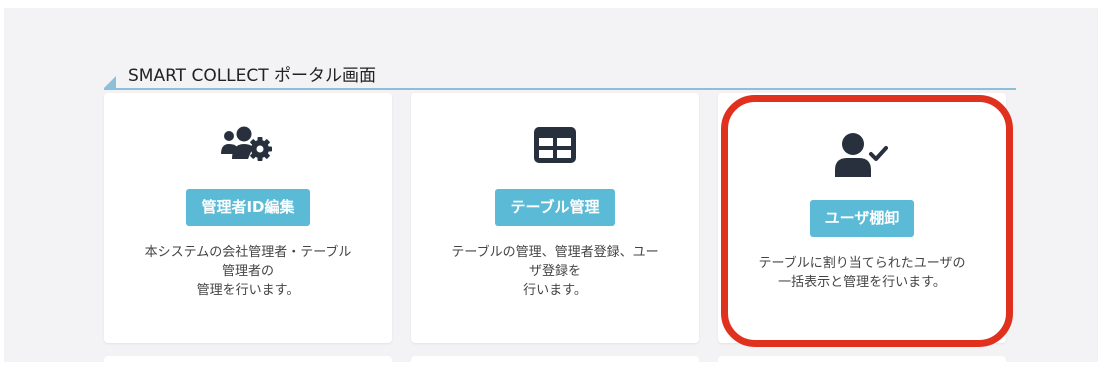  Describe the element at coordinates (248, 290) in the screenshot. I see `desc-line: 管理を行います。` at that location.